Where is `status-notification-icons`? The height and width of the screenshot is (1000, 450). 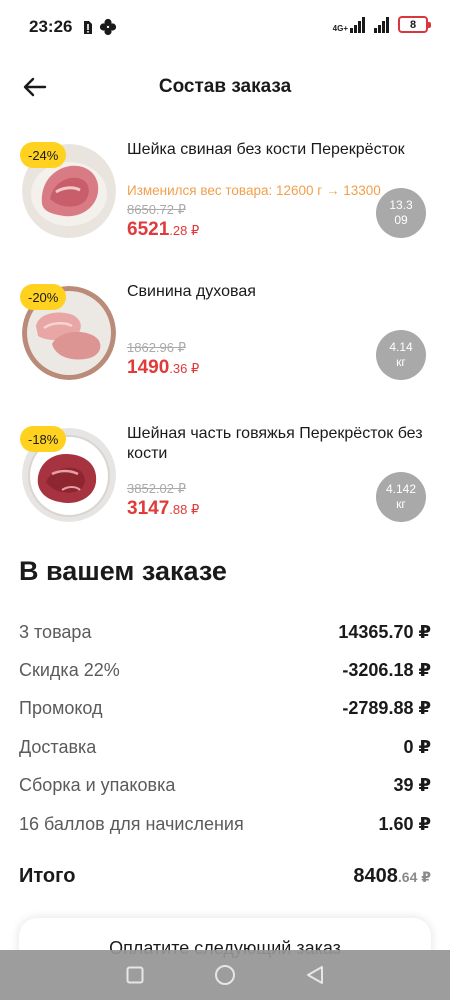 status-notification-icons is located at coordinates (100, 27).